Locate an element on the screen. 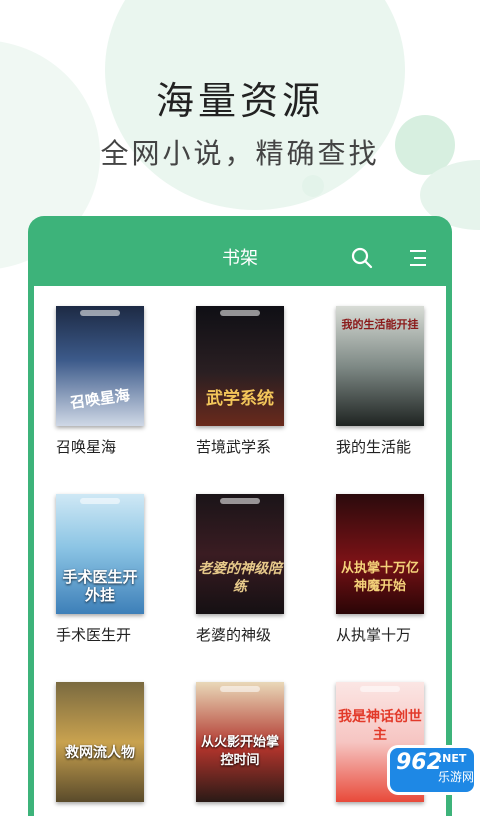 Image resolution: width=480 pixels, height=816 pixels. book-title: 手术医生开 is located at coordinates (94, 635).